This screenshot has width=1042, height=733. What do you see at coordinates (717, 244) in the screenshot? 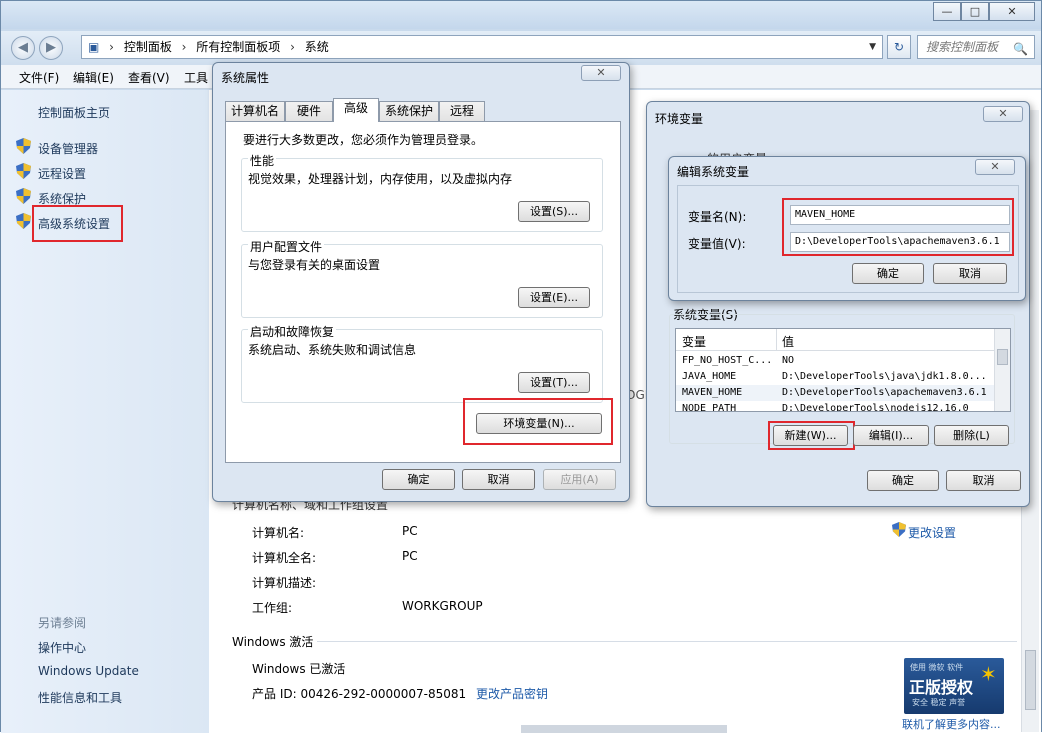
I see `variable-value-label: 变量值(V):` at bounding box center [717, 244].